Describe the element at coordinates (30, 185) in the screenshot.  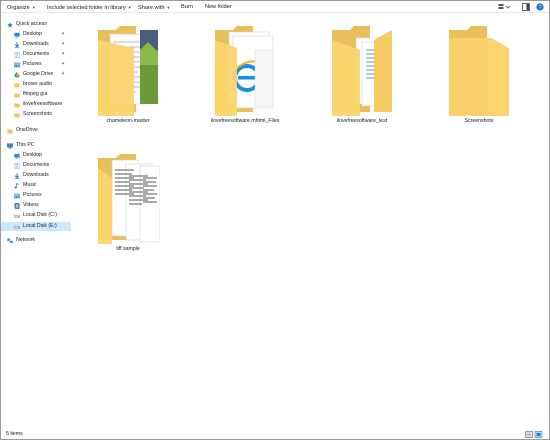
I see `nav-label: Music` at that location.